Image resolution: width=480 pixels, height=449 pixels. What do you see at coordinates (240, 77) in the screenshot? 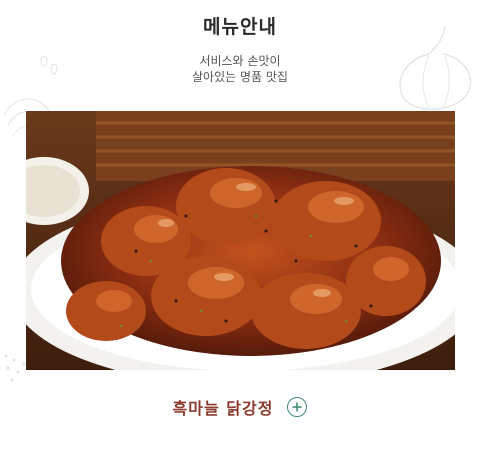
I see `subtitle-line-2: 살아있는 명품 맛집` at bounding box center [240, 77].